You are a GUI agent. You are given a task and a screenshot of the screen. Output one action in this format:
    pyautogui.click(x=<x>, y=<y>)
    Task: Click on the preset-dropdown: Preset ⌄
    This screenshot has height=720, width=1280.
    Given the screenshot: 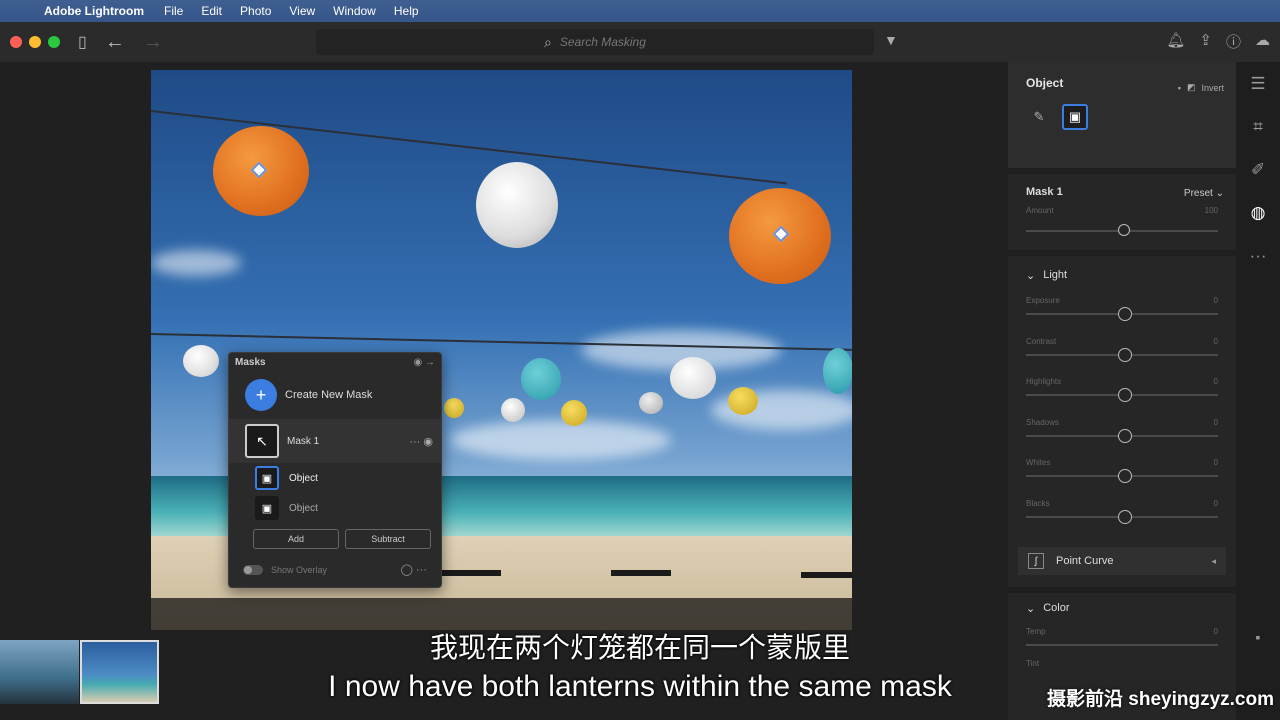 What is the action you would take?
    pyautogui.click(x=1204, y=193)
    